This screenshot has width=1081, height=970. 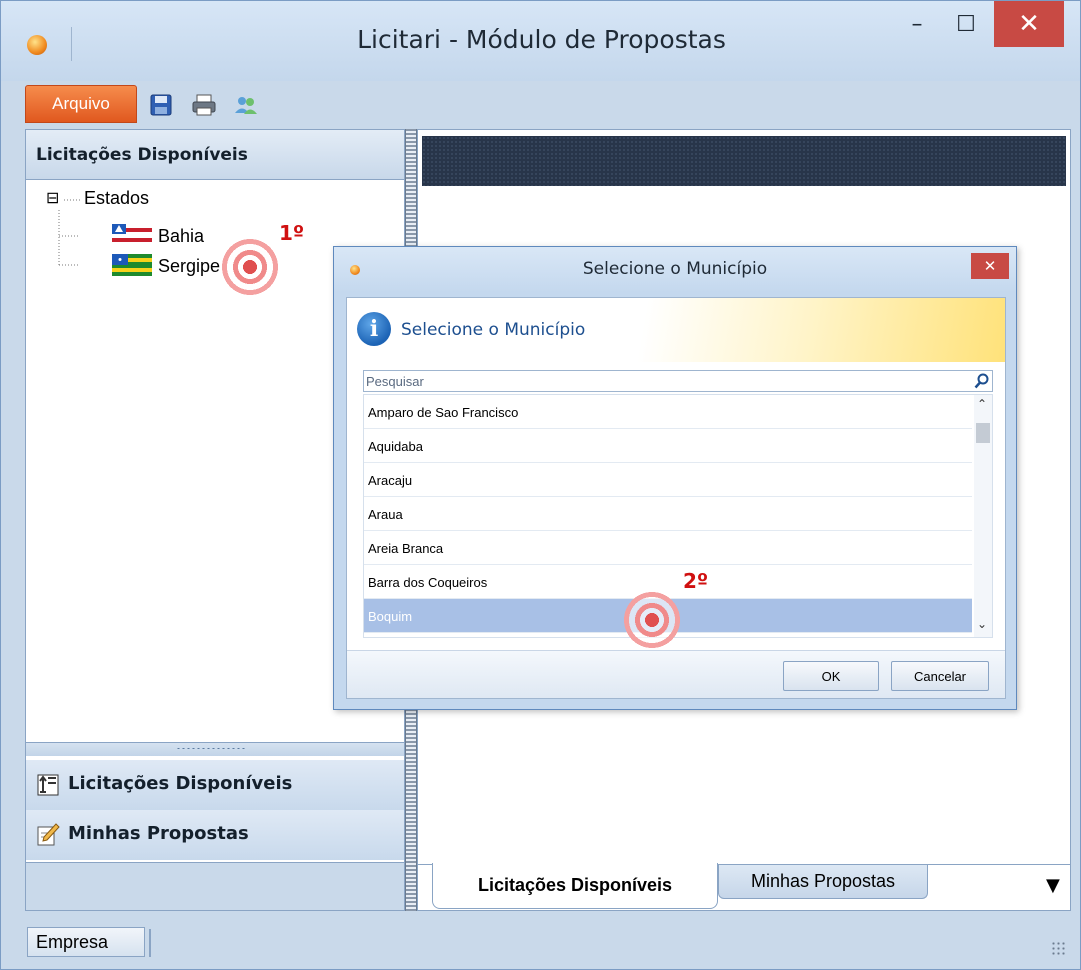 I want to click on status-empresa: Empresa, so click(x=86, y=942).